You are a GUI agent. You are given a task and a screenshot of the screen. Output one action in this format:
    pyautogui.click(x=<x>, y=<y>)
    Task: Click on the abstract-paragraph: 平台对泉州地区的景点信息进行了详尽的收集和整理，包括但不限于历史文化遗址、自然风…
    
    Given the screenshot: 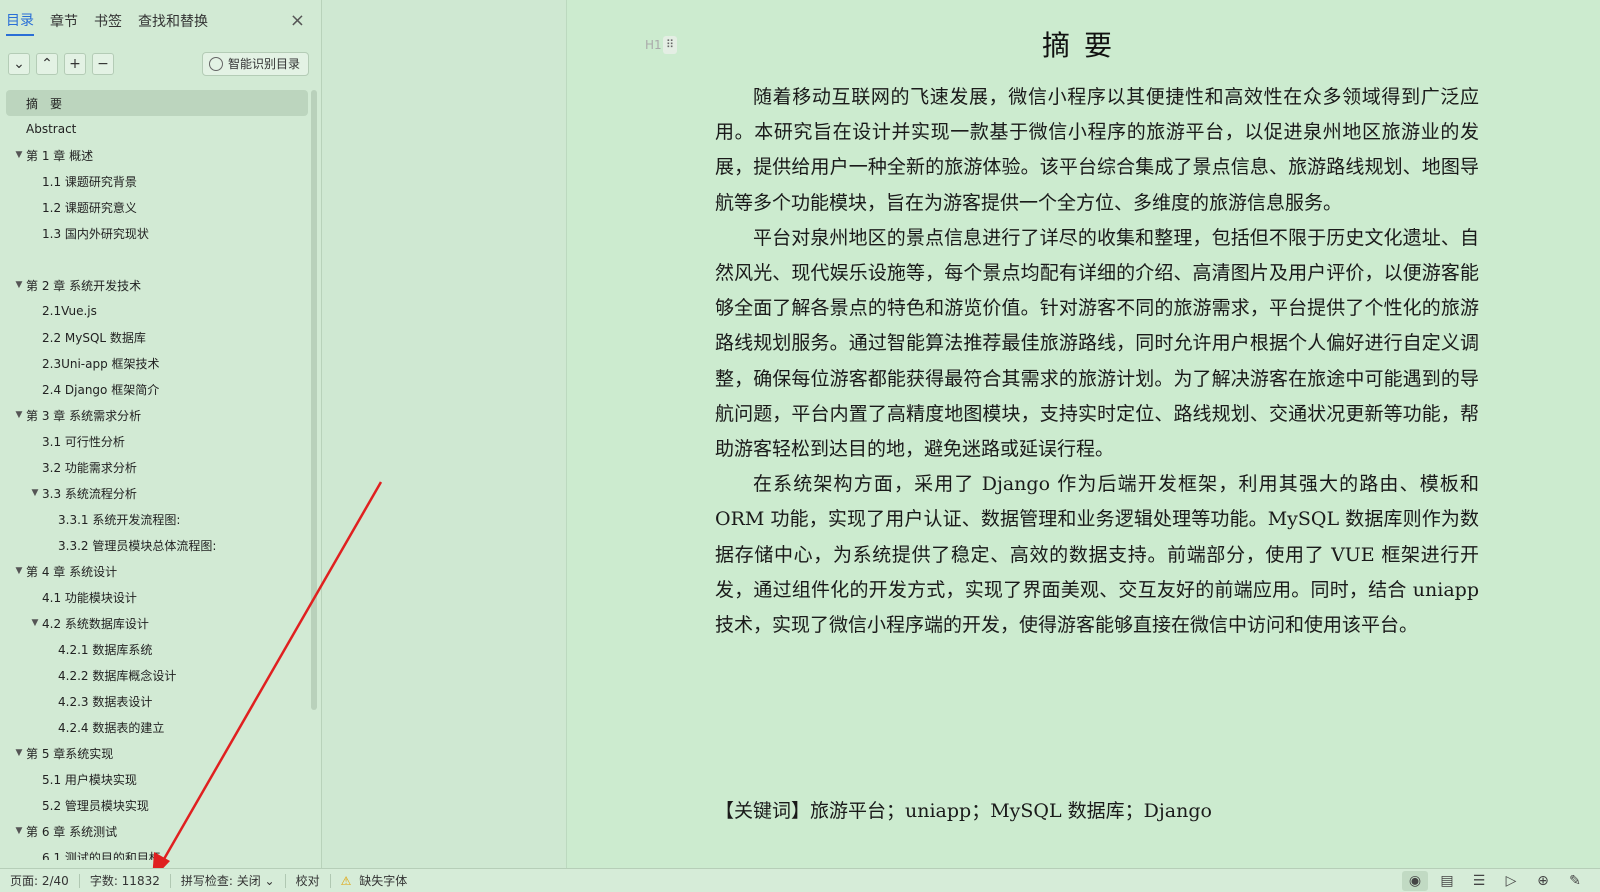 What is the action you would take?
    pyautogui.click(x=1097, y=343)
    